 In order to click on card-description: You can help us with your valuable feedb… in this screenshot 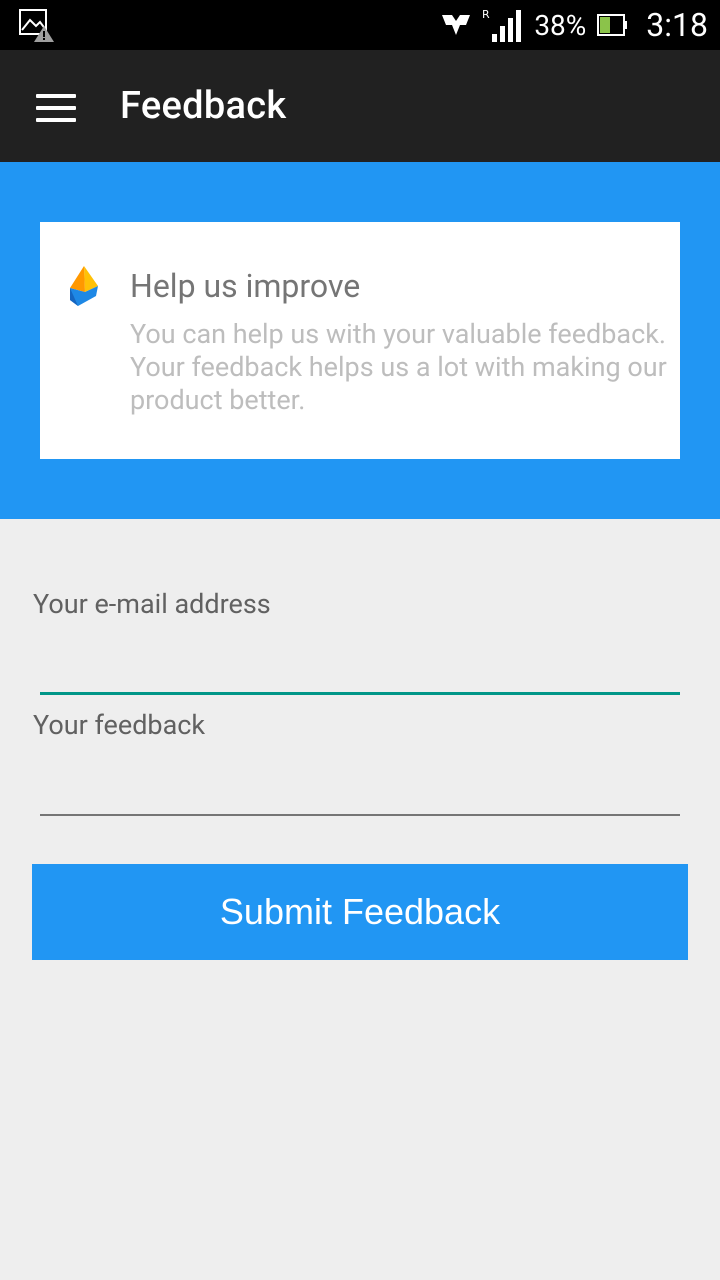, I will do `click(398, 367)`.